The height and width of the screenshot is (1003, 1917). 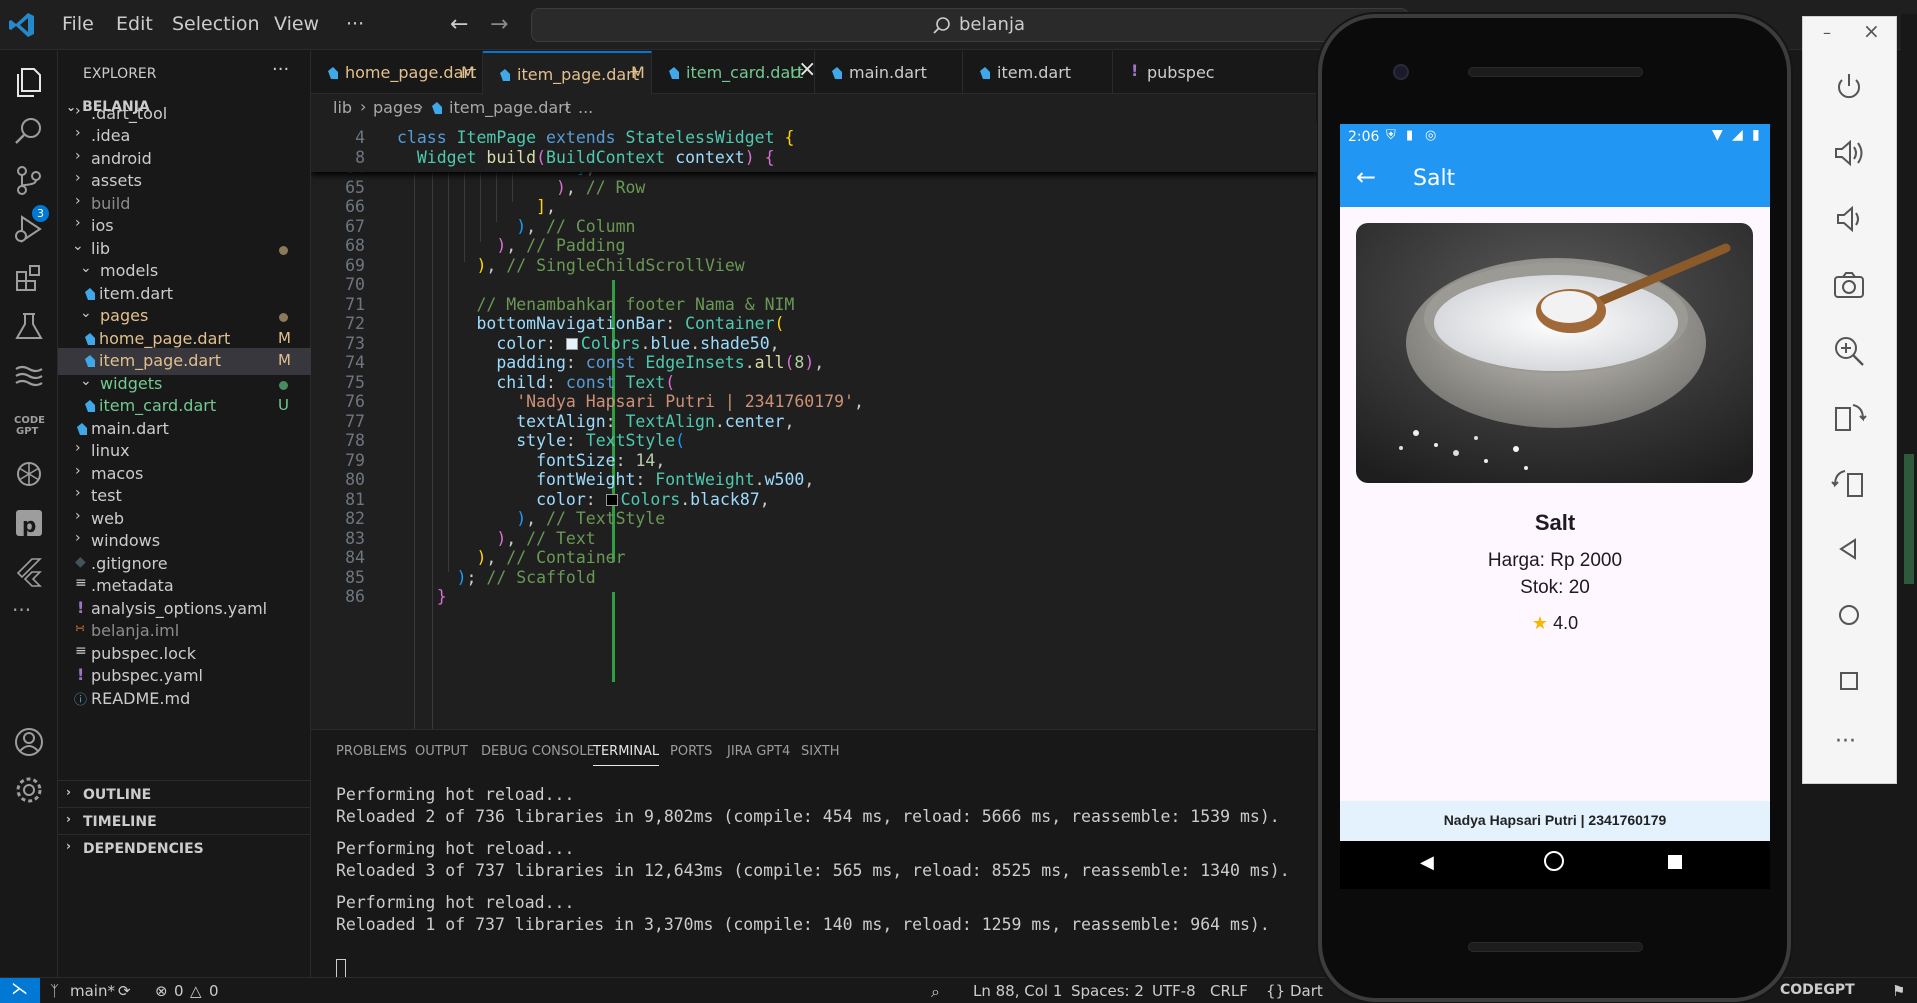 What do you see at coordinates (184, 820) in the screenshot?
I see `timeline-section: › TIMELINE` at bounding box center [184, 820].